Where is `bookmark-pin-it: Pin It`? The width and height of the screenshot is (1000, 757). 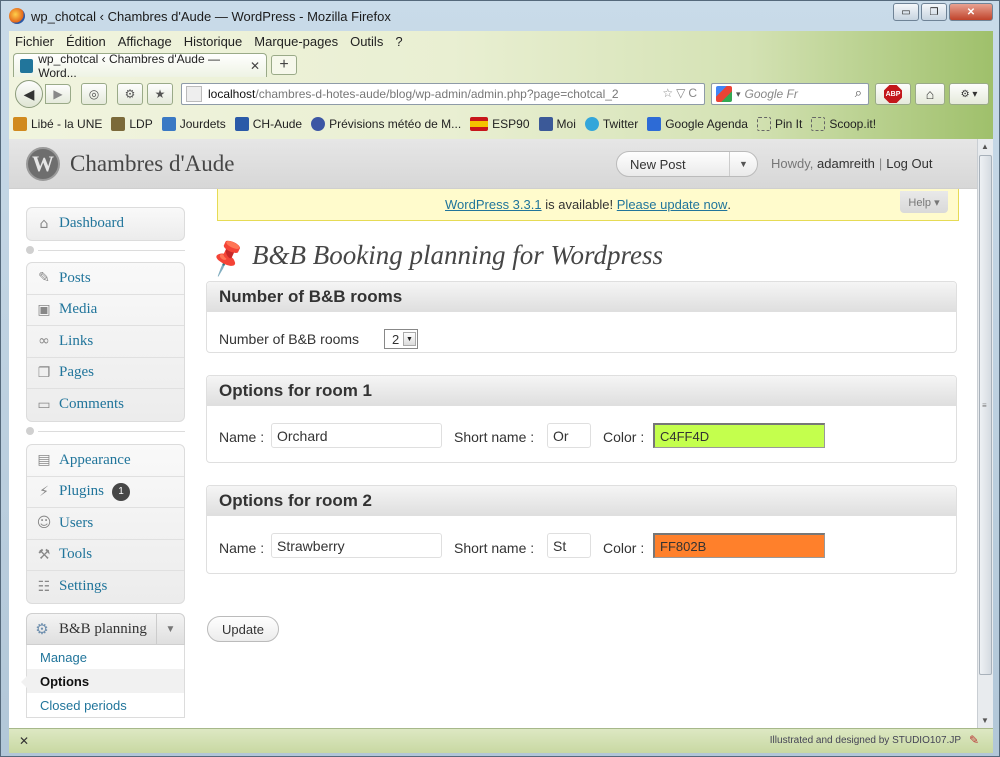
bookmark-pin-it: Pin It is located at coordinates (779, 124).